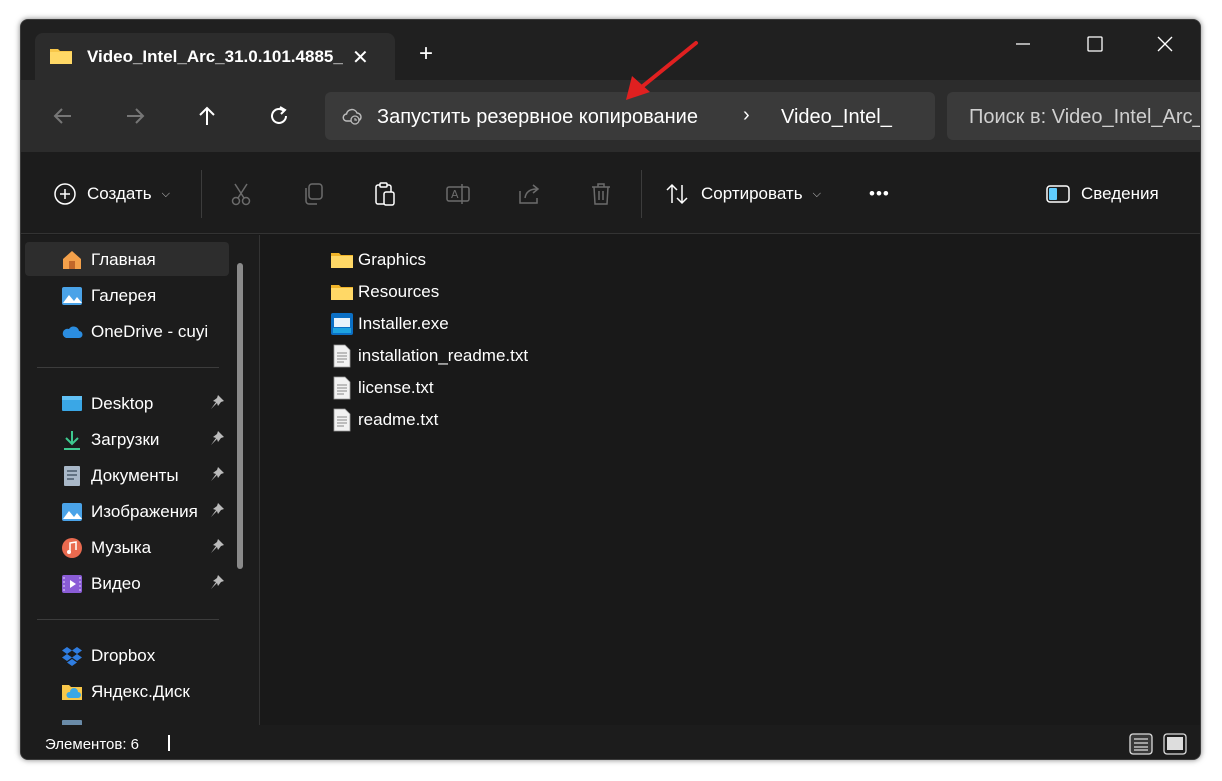 Image resolution: width=1222 pixels, height=781 pixels. I want to click on sidebar-item-pictures: Изображения, so click(127, 511).